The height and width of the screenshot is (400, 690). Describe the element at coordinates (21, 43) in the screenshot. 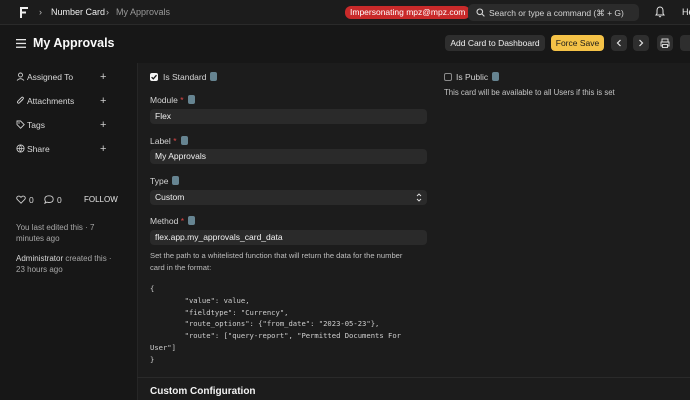

I see `menu-icon` at that location.